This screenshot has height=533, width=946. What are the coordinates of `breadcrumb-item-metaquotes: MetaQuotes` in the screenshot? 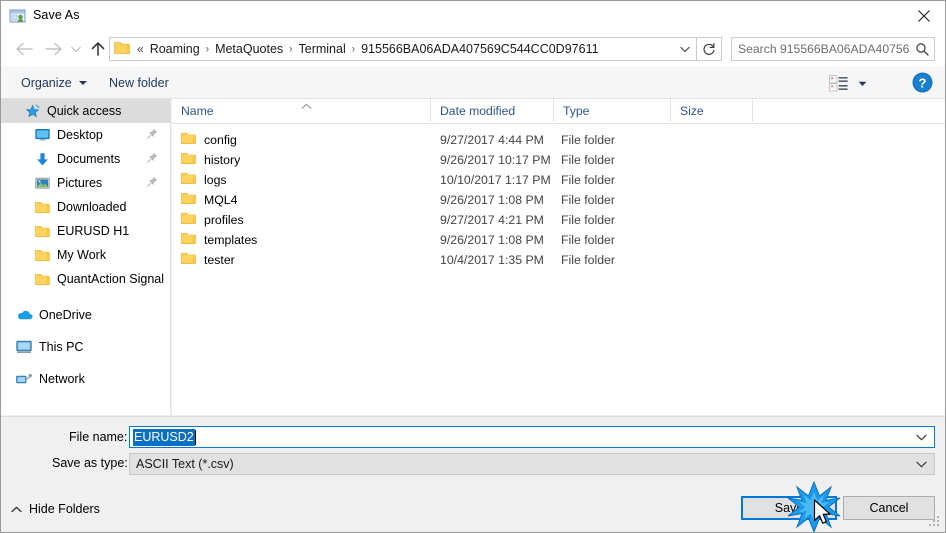 It's located at (249, 49).